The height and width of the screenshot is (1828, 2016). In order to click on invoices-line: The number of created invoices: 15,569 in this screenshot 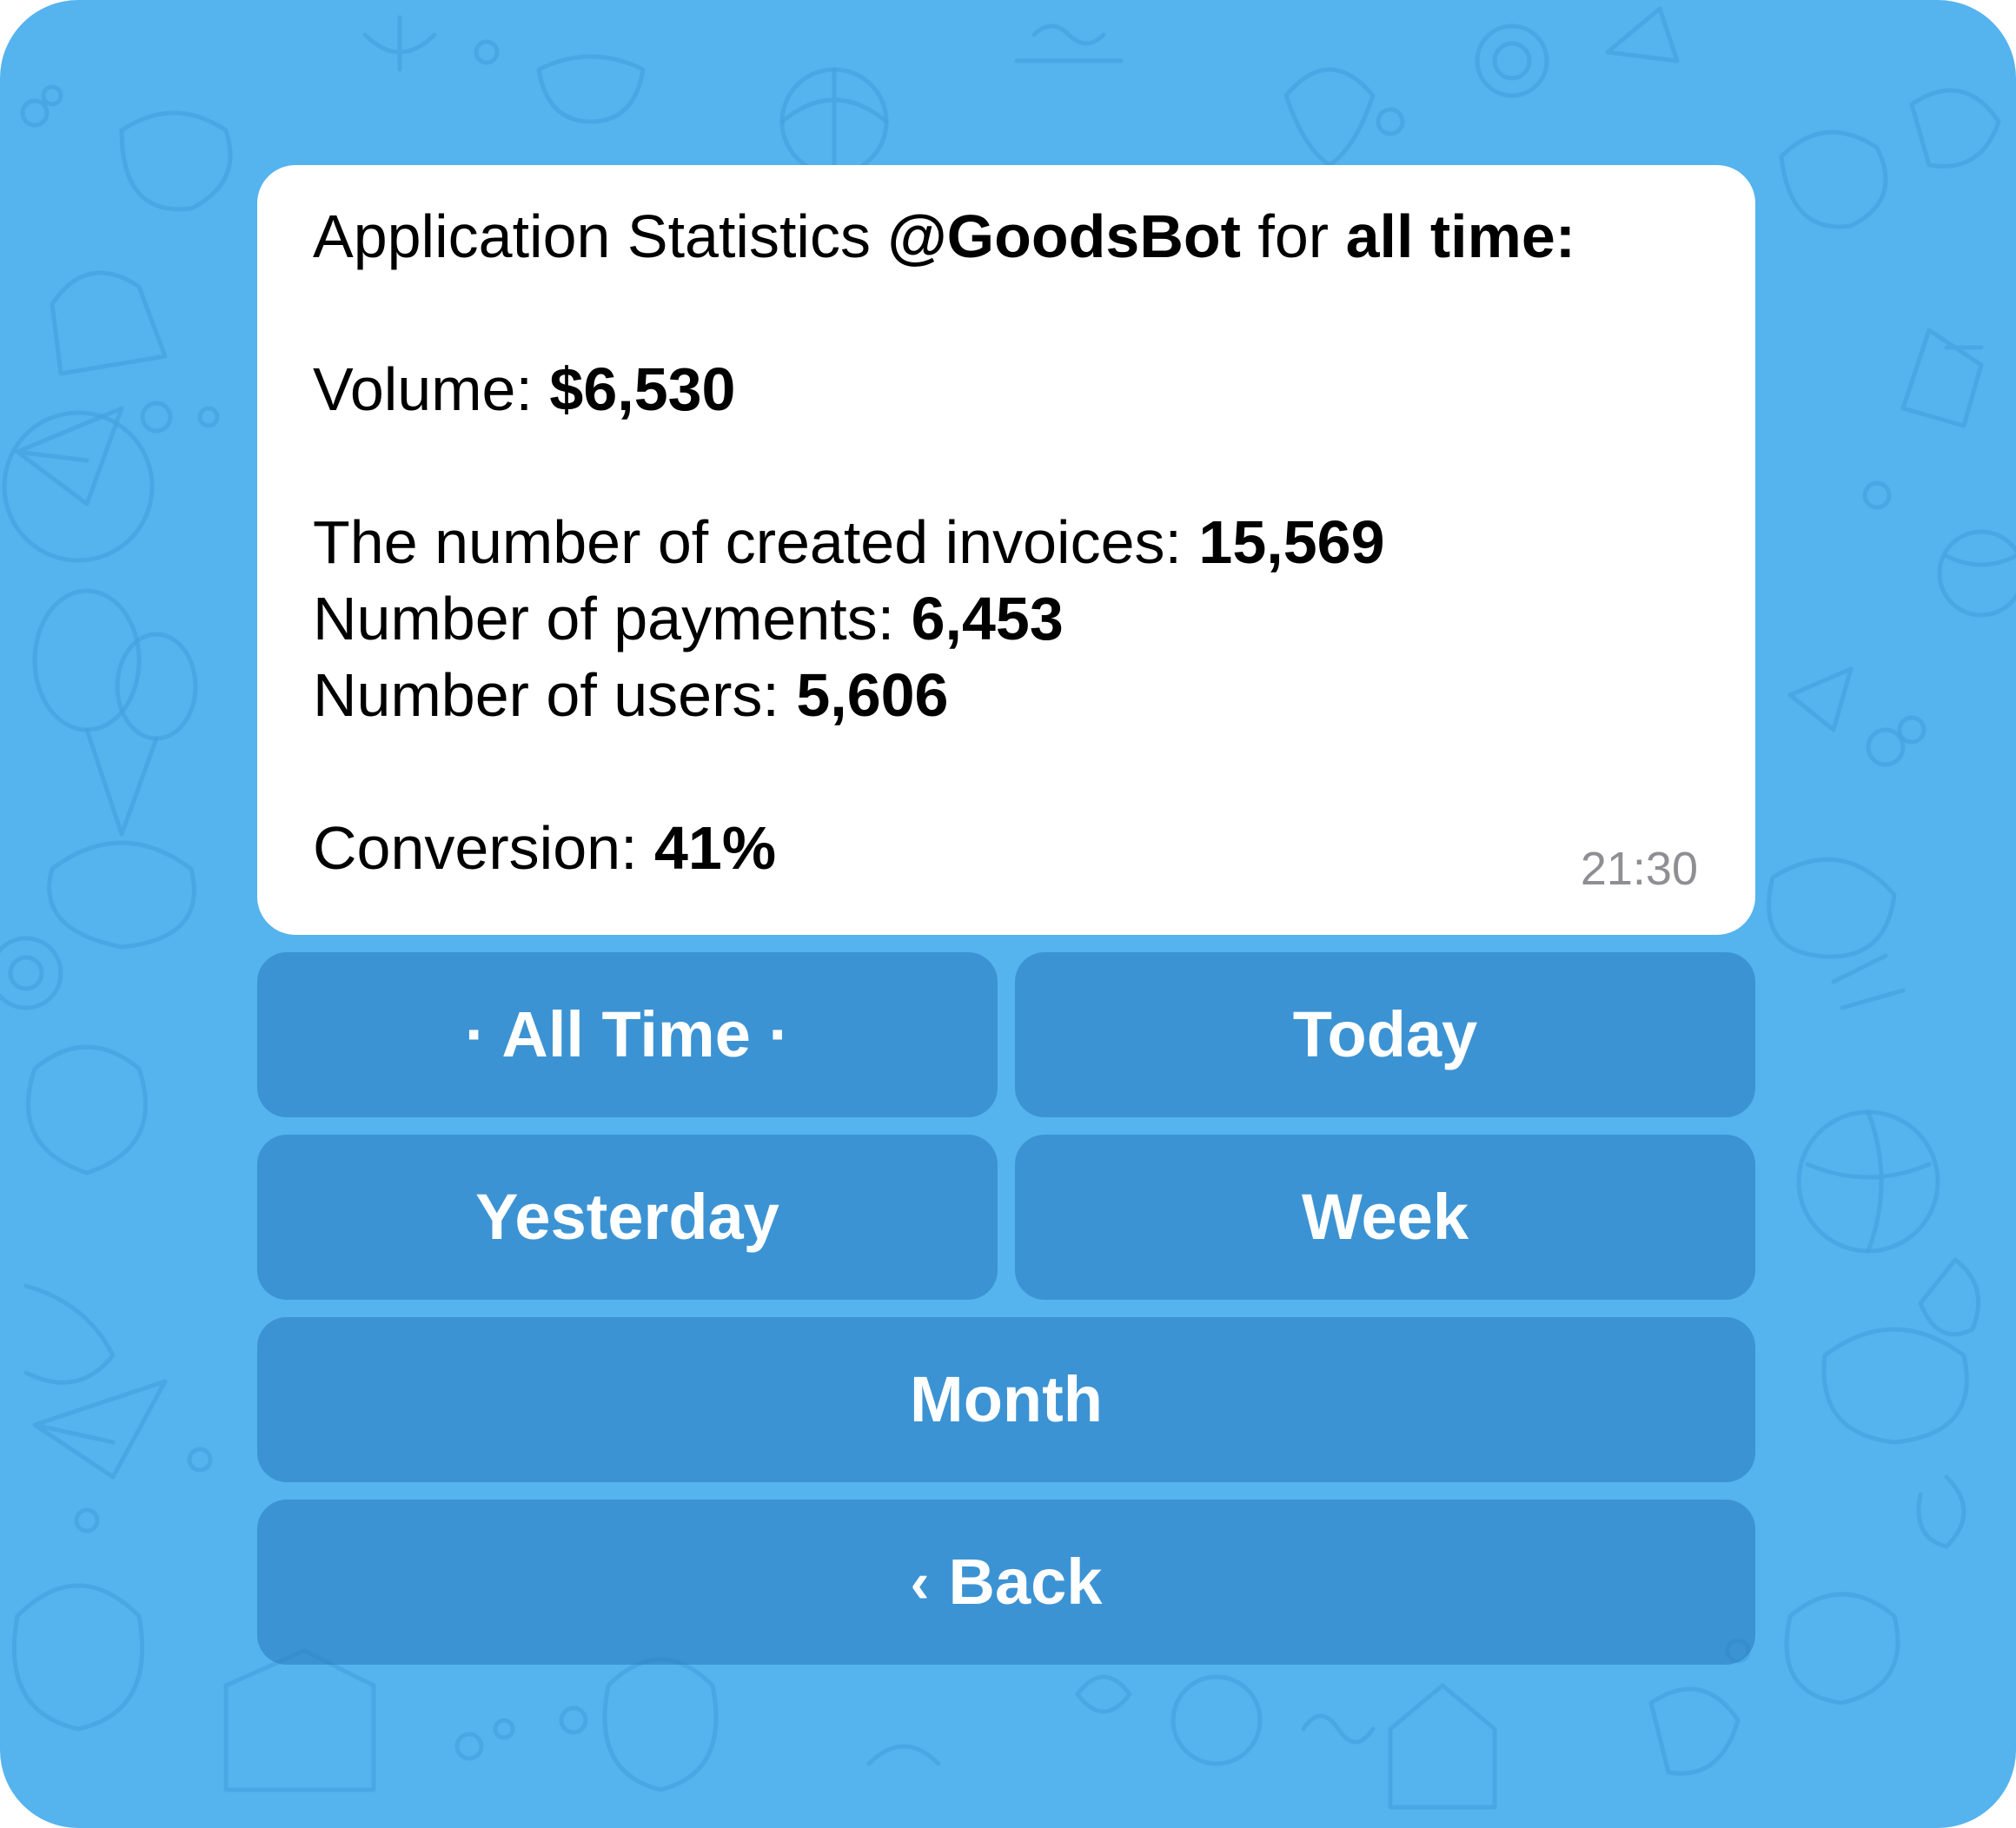, I will do `click(1006, 542)`.